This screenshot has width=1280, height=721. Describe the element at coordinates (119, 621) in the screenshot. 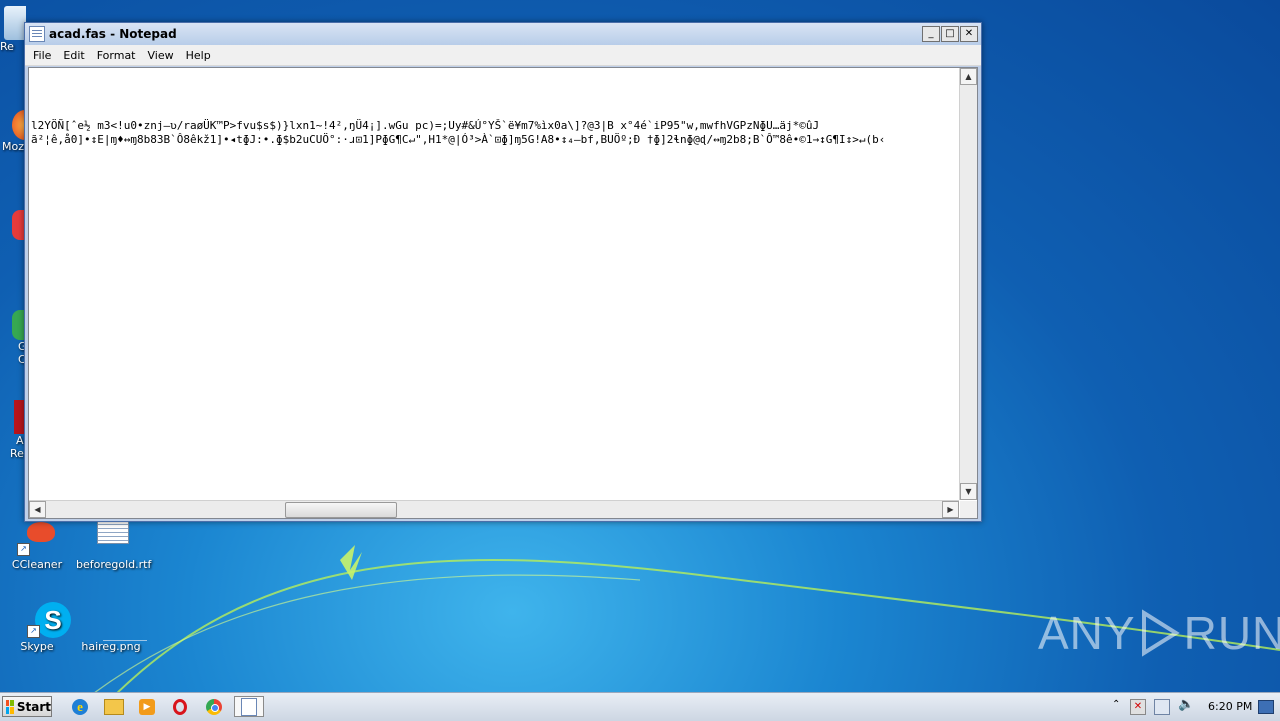

I see `image-file-icon` at that location.